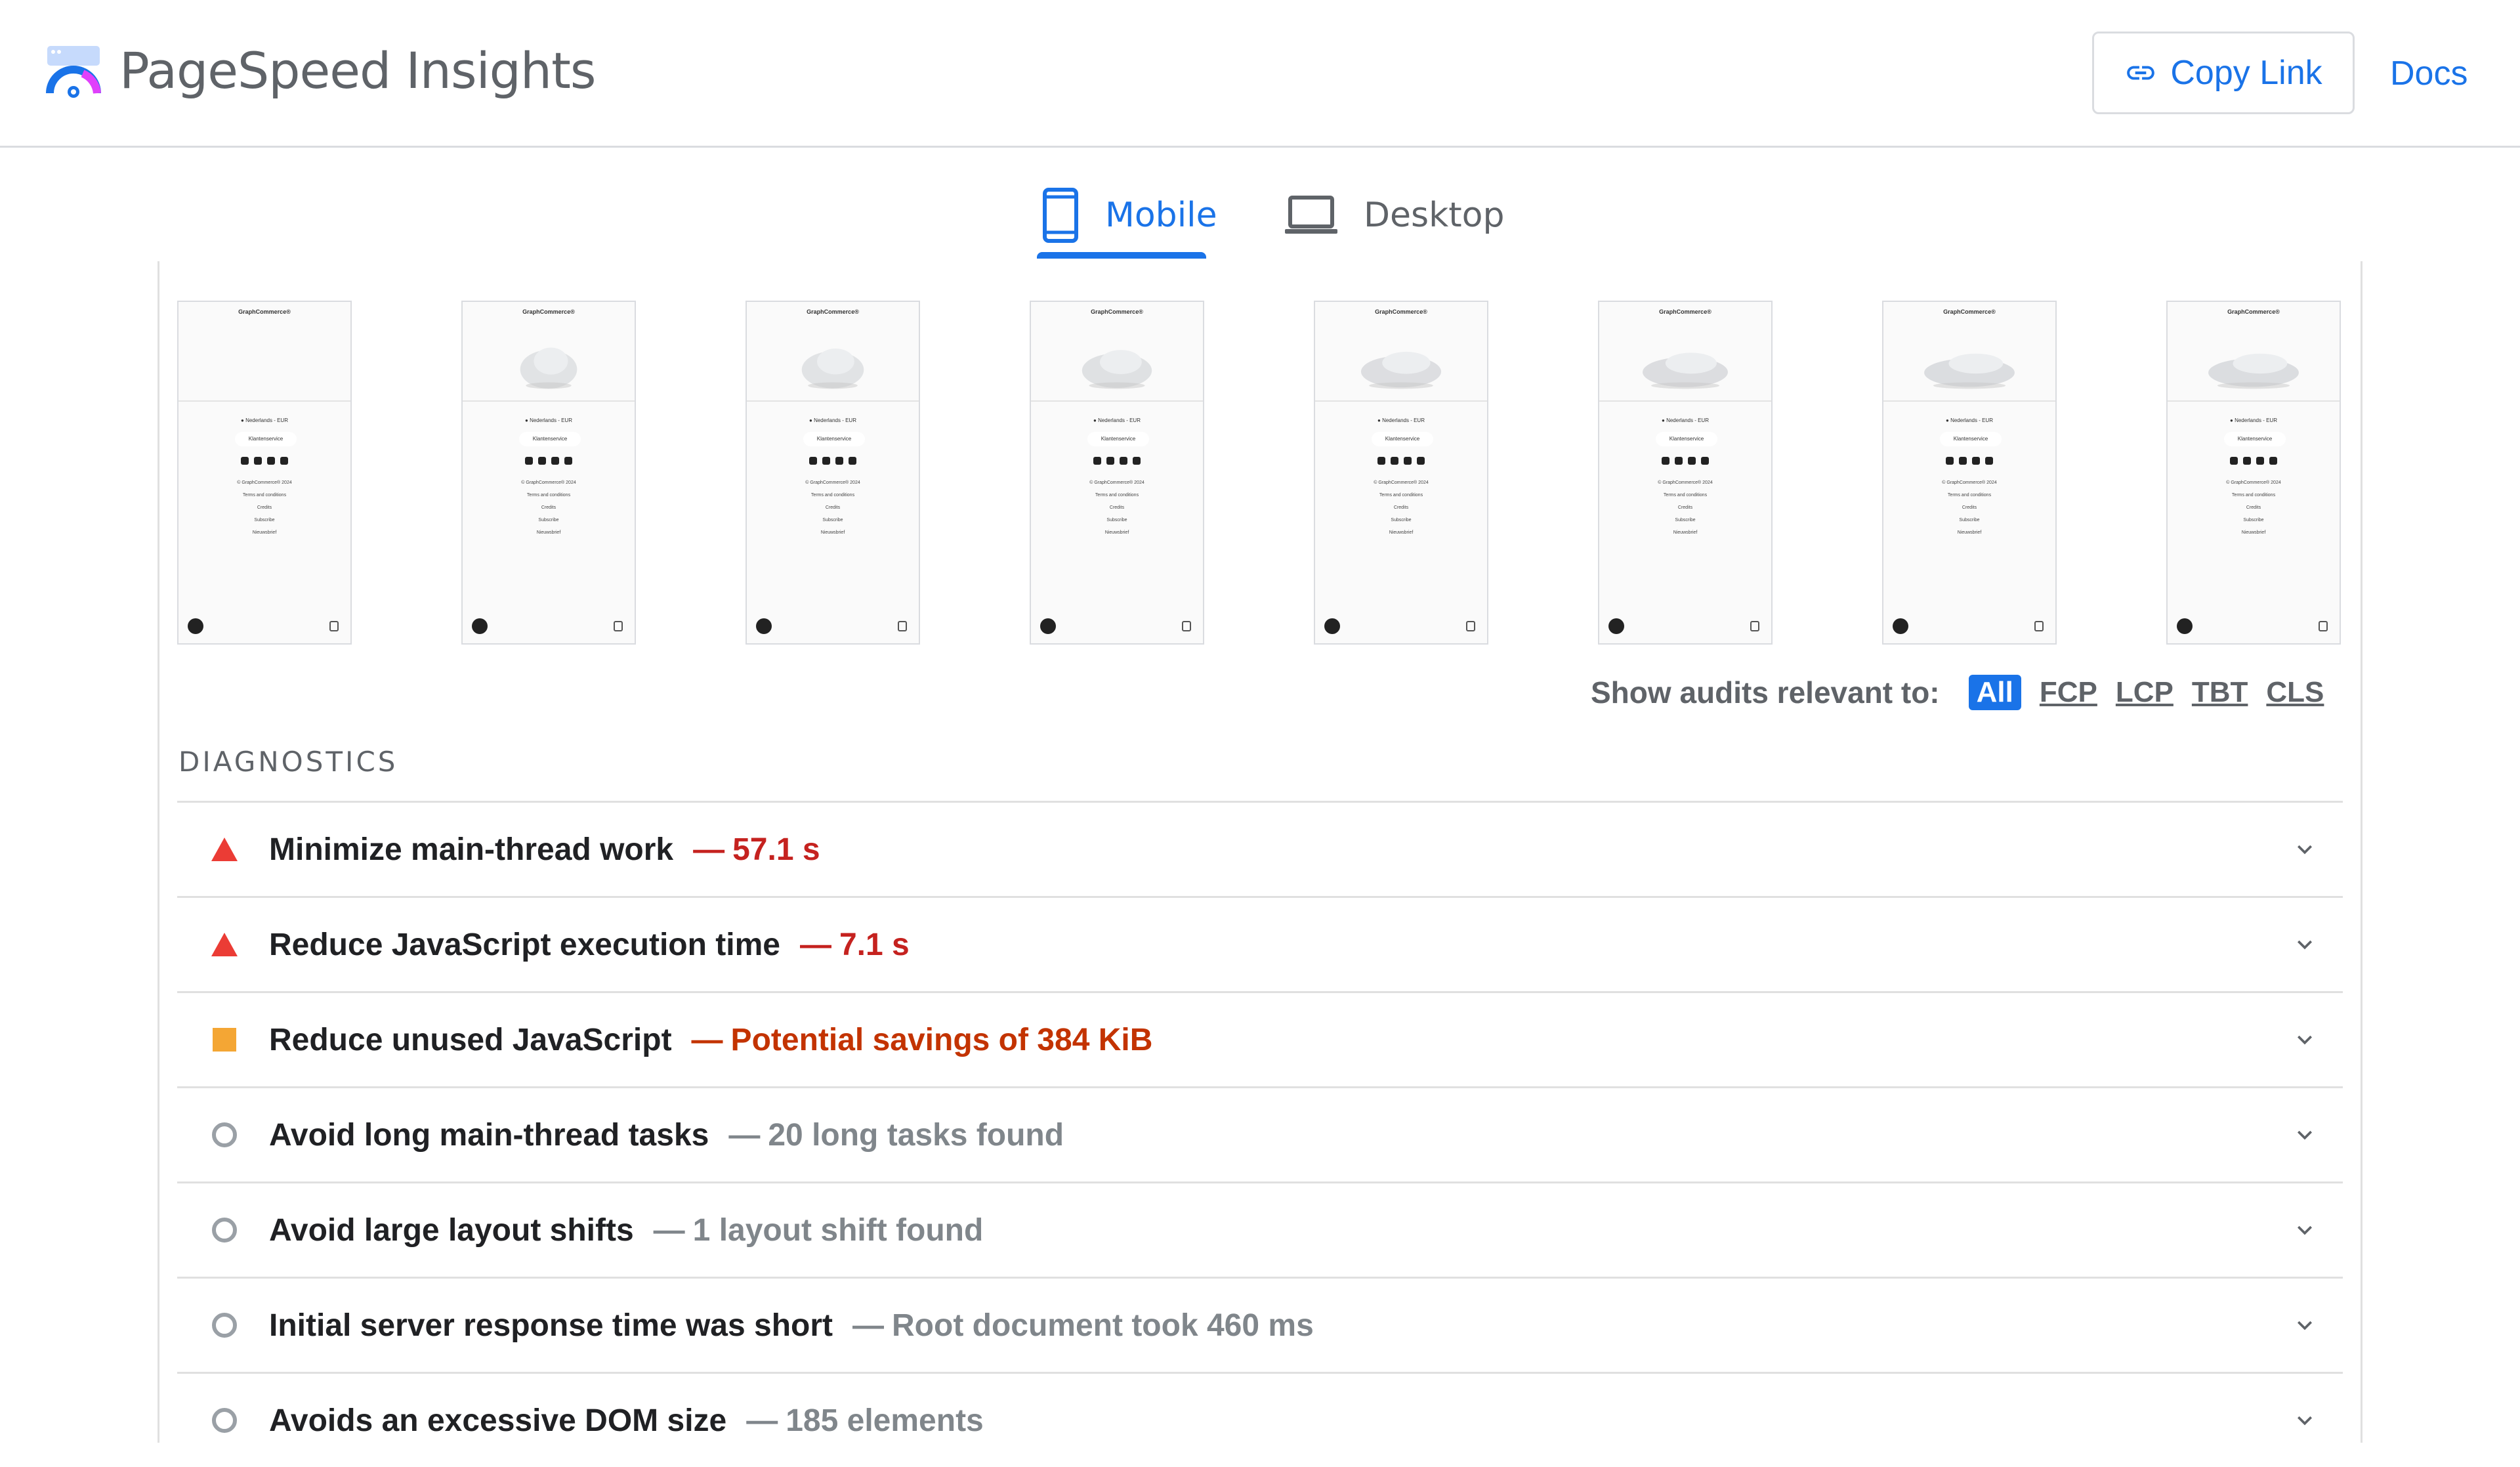 The height and width of the screenshot is (1467, 2520). Describe the element at coordinates (1260, 848) in the screenshot. I see `audit-row: Minimize main-thread work —57.1 s` at that location.